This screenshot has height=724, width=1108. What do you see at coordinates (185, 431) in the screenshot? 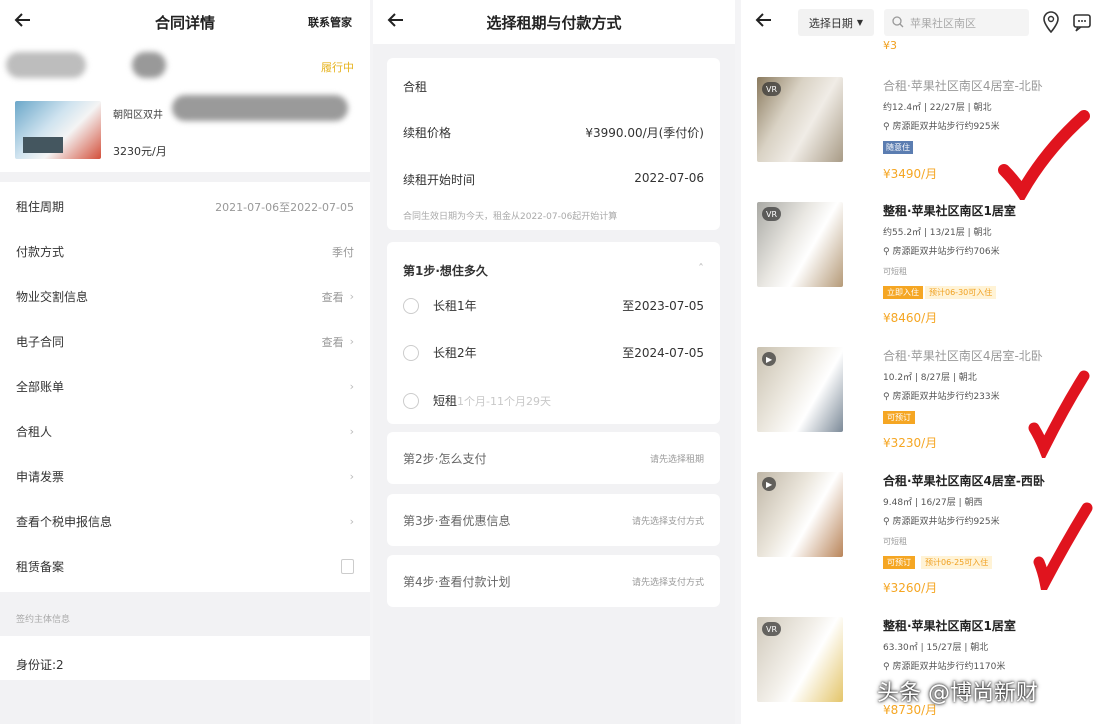
I see `list-item: 合租人 ›` at bounding box center [185, 431].